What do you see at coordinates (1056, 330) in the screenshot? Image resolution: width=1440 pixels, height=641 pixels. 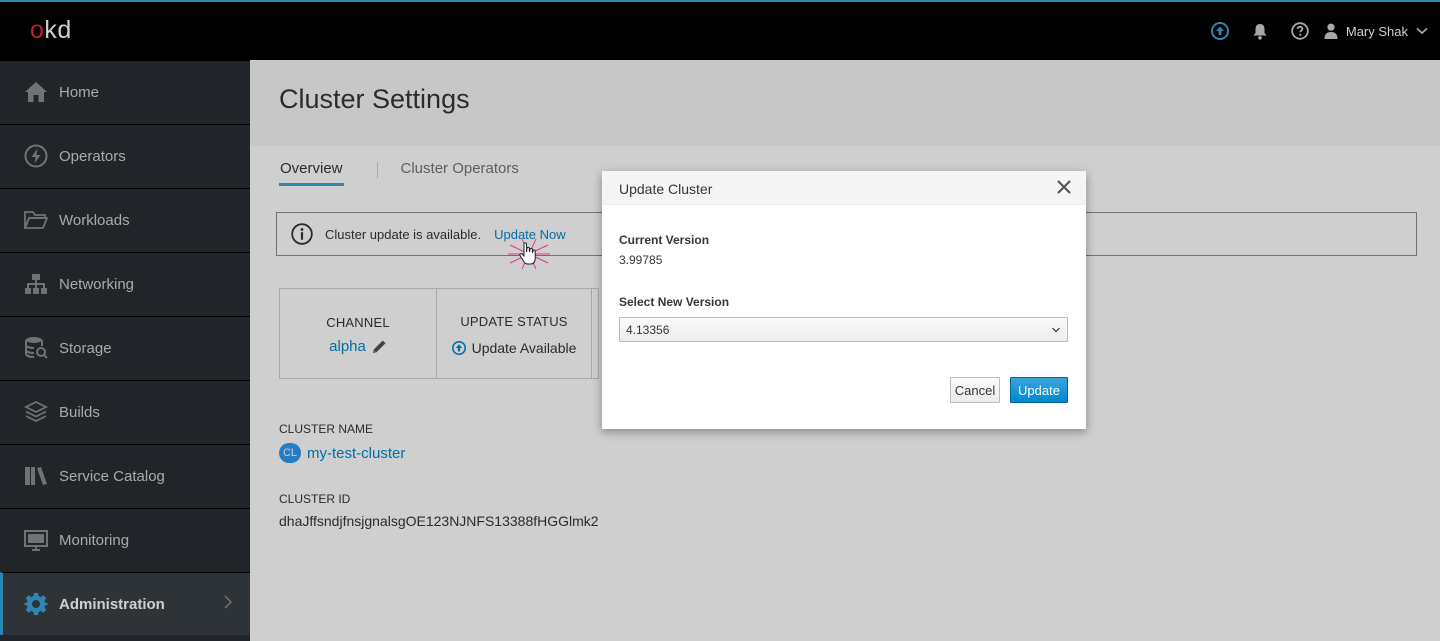 I see `chevron-down-icon` at bounding box center [1056, 330].